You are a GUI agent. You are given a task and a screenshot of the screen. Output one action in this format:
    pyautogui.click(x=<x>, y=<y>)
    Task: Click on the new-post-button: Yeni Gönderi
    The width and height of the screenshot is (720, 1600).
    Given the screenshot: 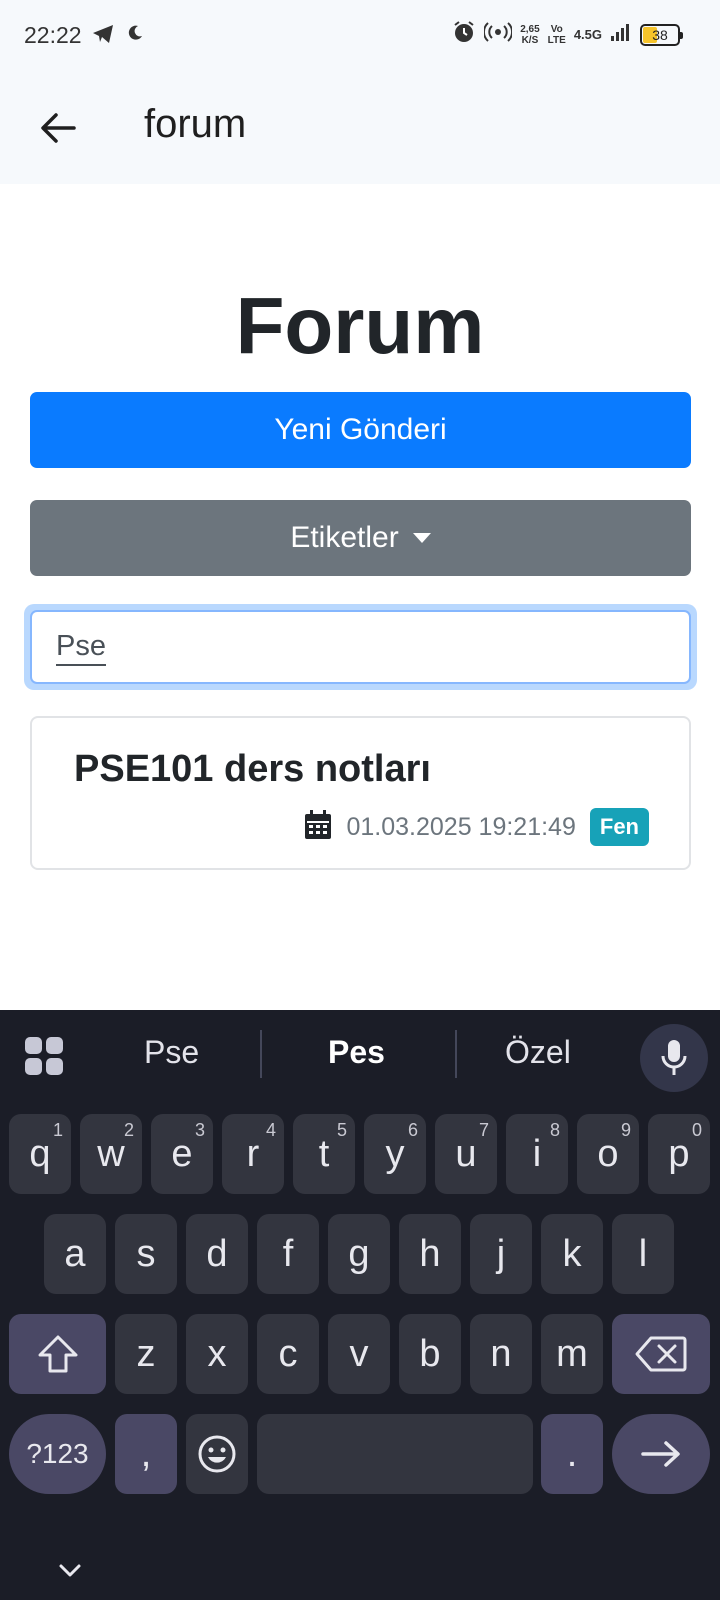 What is the action you would take?
    pyautogui.click(x=360, y=430)
    